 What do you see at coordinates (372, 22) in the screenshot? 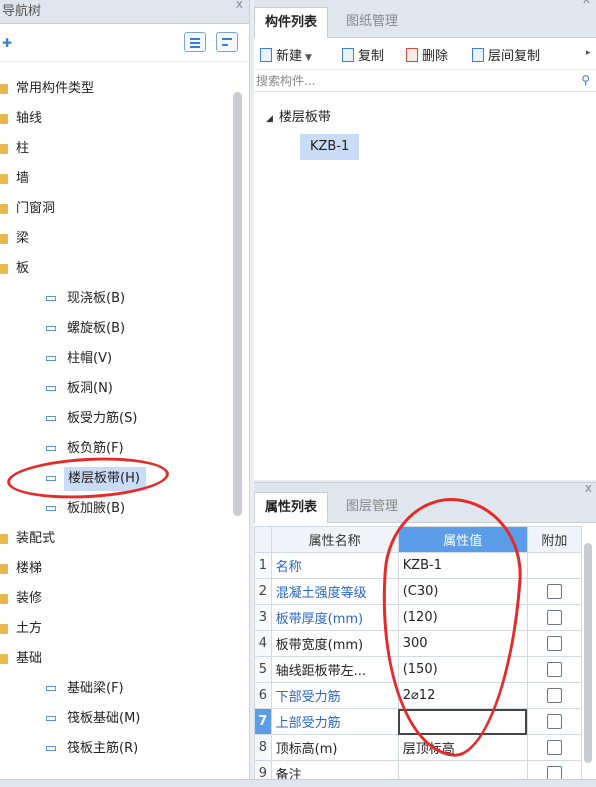
I see `tab-drawing-management: 图纸管理` at bounding box center [372, 22].